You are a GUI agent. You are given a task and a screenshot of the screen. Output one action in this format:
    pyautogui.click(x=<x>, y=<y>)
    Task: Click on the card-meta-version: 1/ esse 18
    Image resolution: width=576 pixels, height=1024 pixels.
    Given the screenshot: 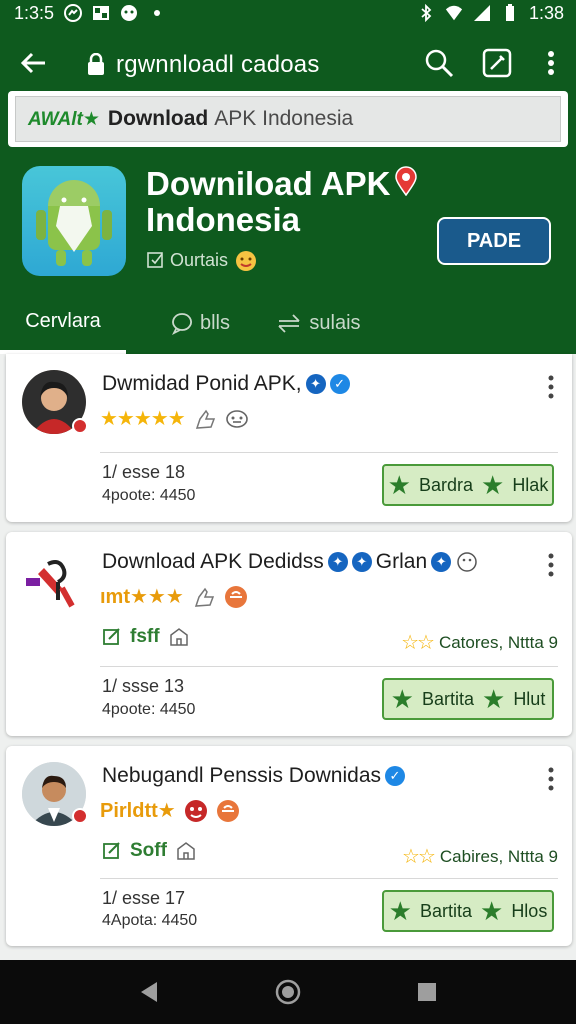 What is the action you would take?
    pyautogui.click(x=144, y=472)
    